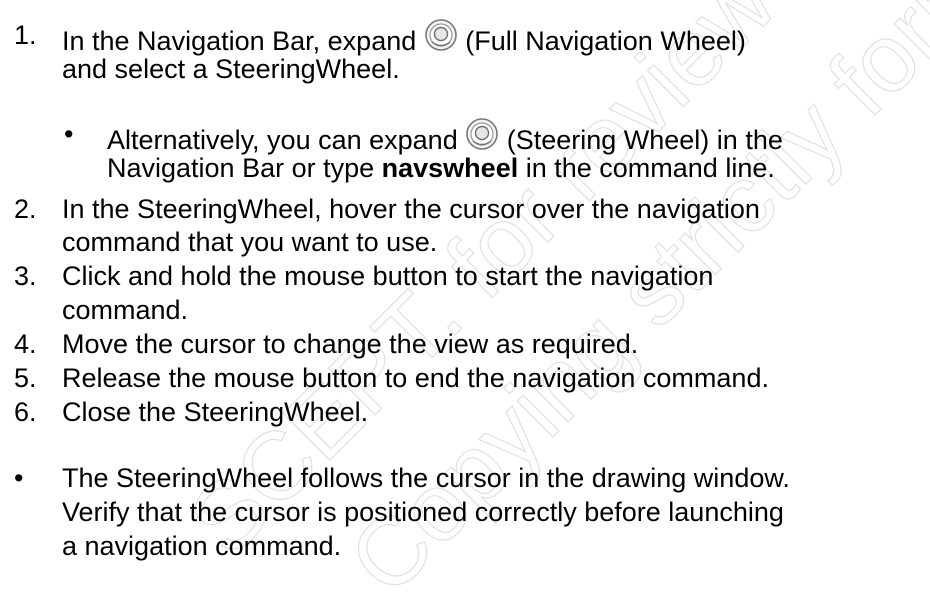 Image resolution: width=930 pixels, height=611 pixels. What do you see at coordinates (215, 412) in the screenshot?
I see `step-6-text: Close the SteeringWheel.` at bounding box center [215, 412].